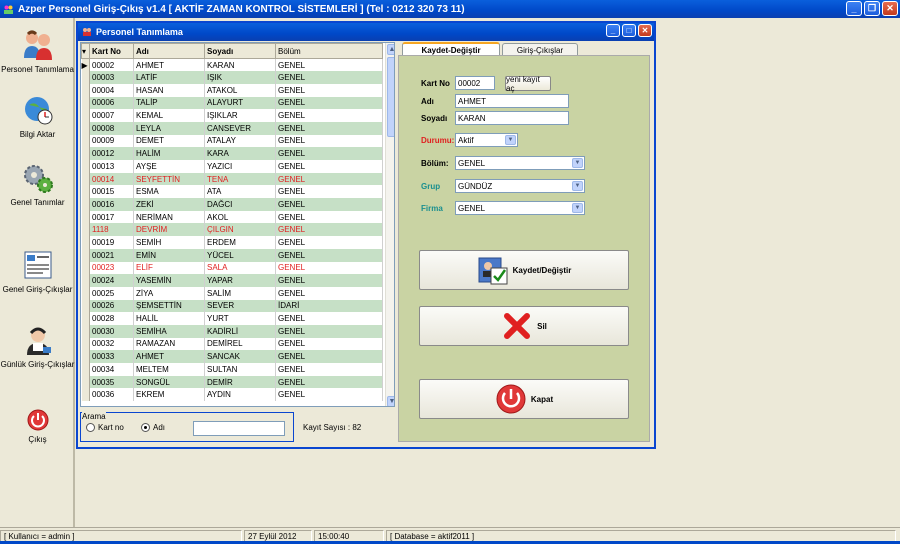 The width and height of the screenshot is (900, 544). What do you see at coordinates (520, 208) in the screenshot?
I see `firma-select: GENEL ▼` at bounding box center [520, 208].